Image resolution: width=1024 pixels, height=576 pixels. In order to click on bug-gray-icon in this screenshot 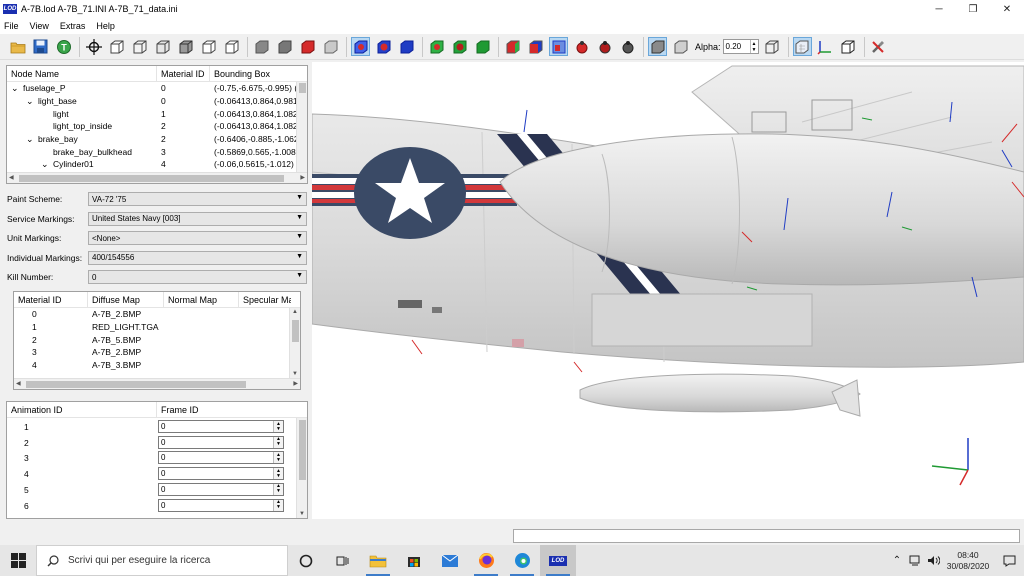, I will do `click(627, 46)`.